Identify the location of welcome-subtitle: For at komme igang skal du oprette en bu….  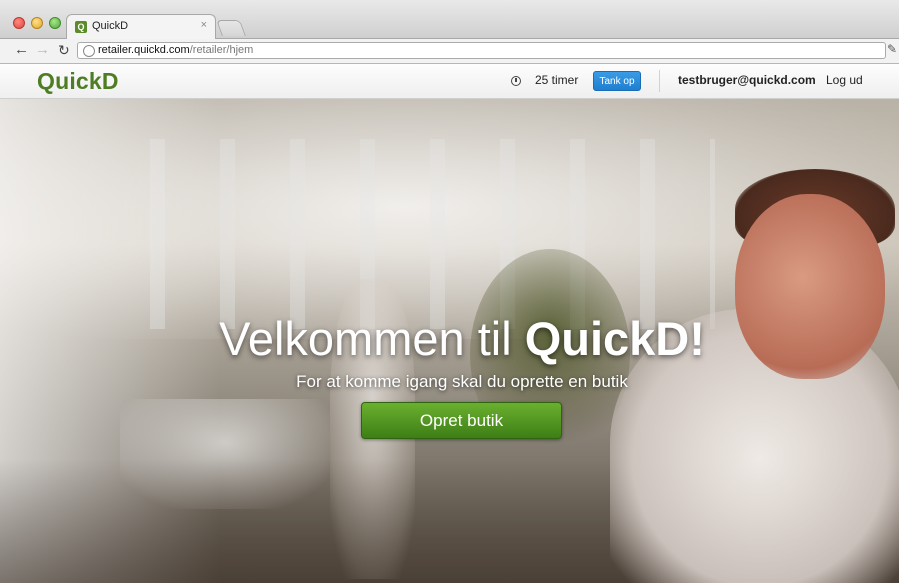
(462, 381).